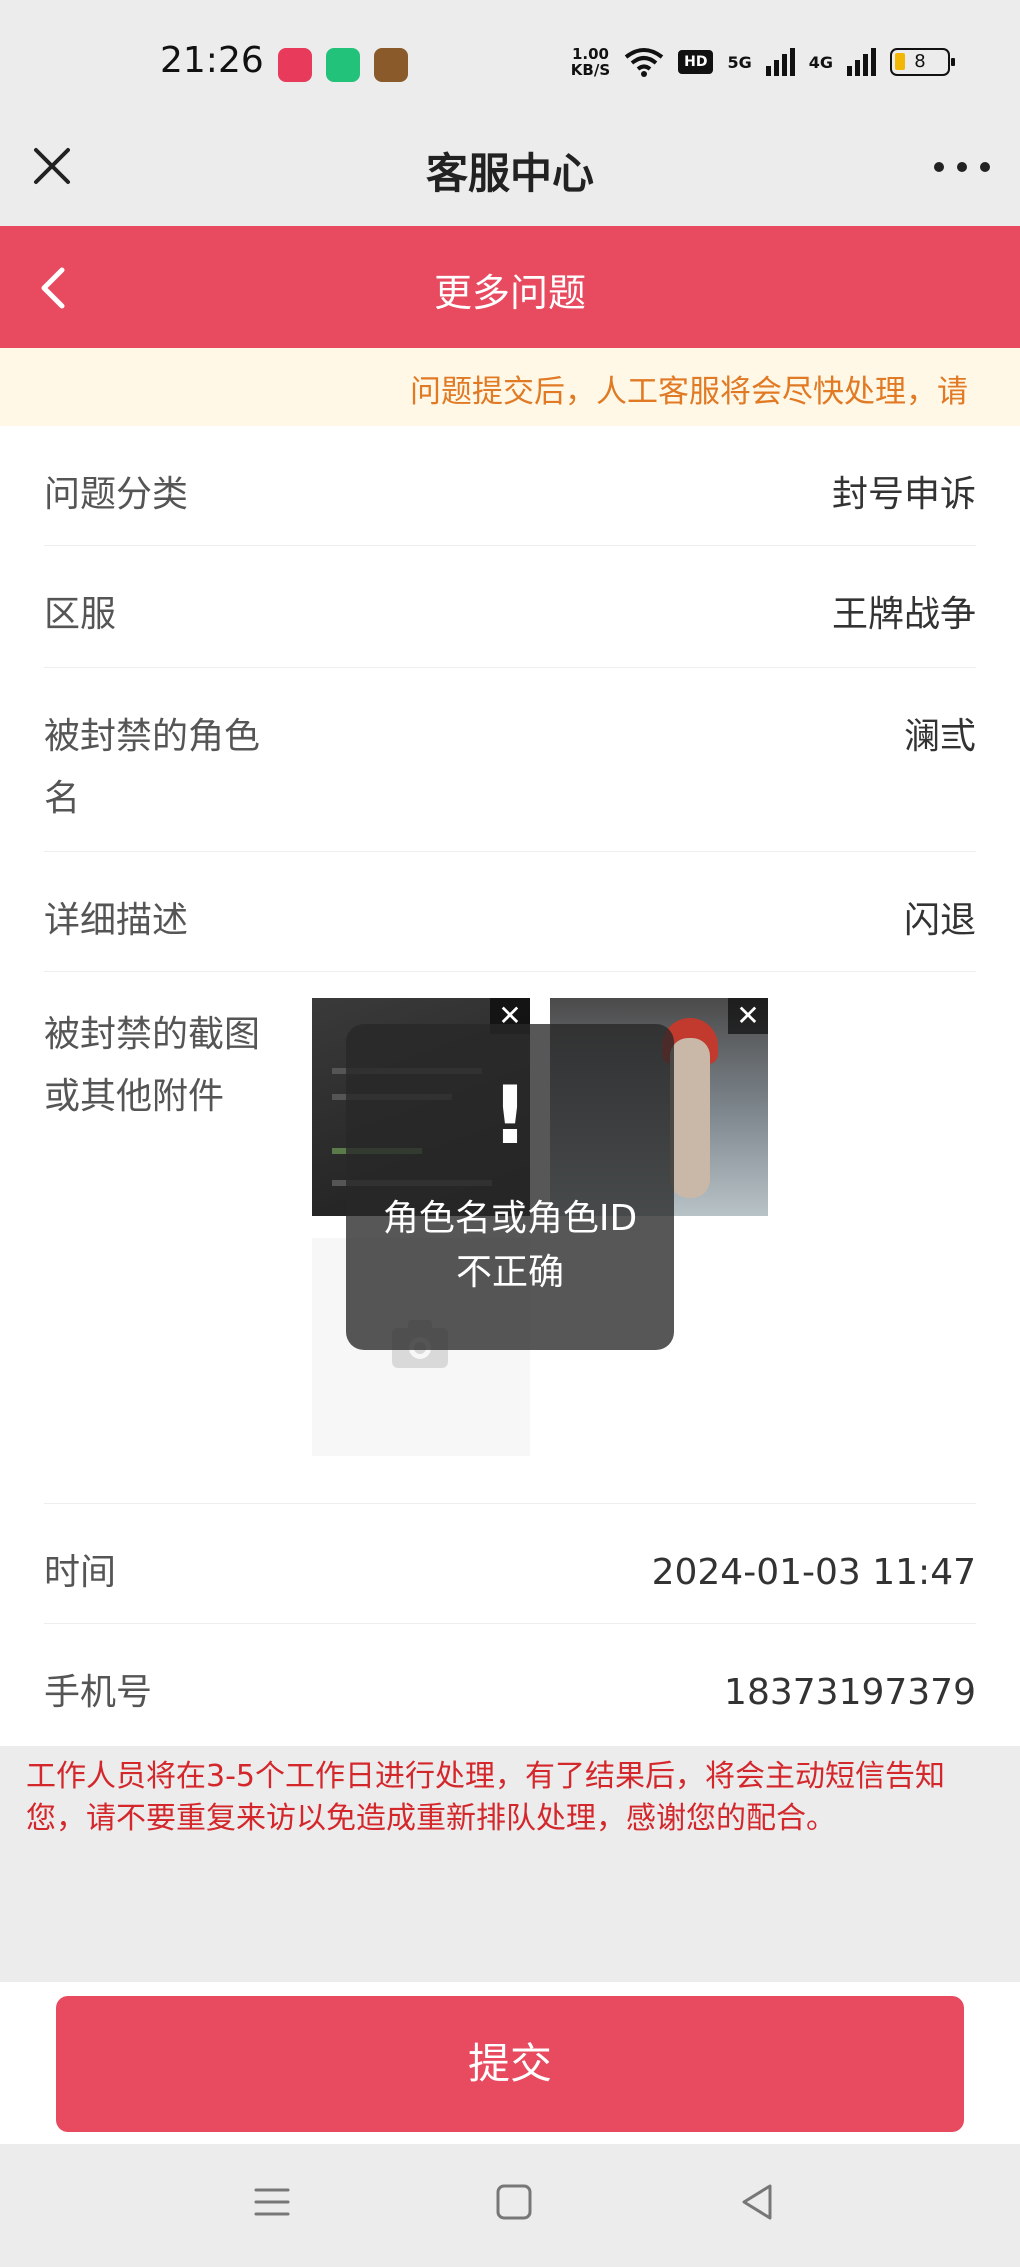  What do you see at coordinates (696, 62) in the screenshot?
I see `hd-icon: HD` at bounding box center [696, 62].